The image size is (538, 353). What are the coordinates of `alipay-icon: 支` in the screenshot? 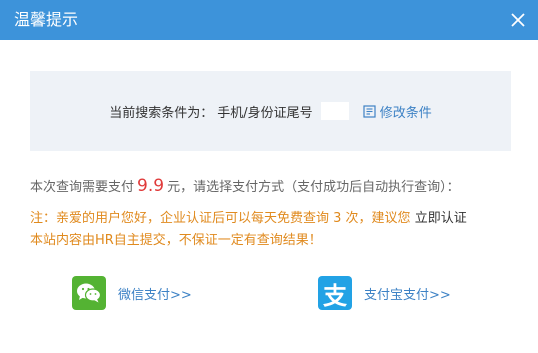 It's located at (335, 293).